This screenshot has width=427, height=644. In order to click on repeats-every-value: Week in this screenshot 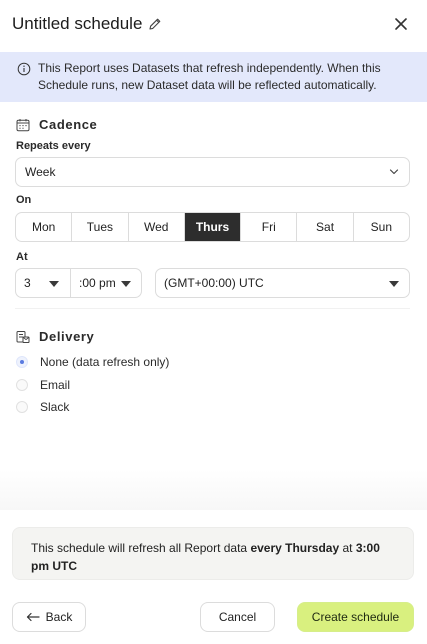, I will do `click(40, 172)`.